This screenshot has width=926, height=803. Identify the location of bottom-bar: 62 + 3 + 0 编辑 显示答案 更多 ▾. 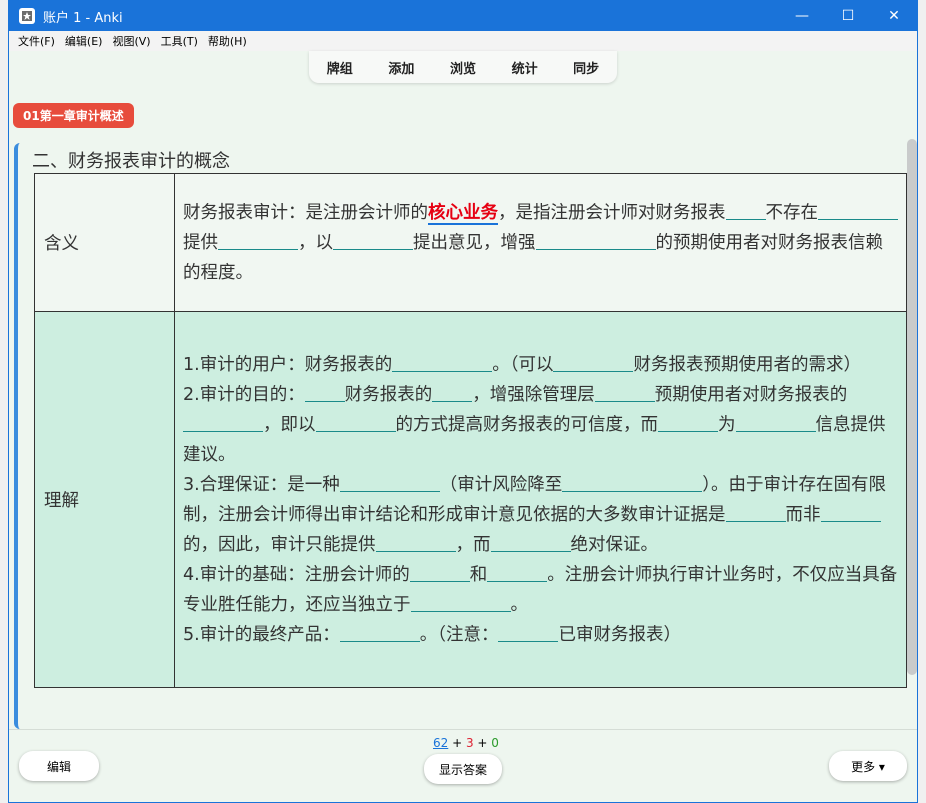
(463, 765).